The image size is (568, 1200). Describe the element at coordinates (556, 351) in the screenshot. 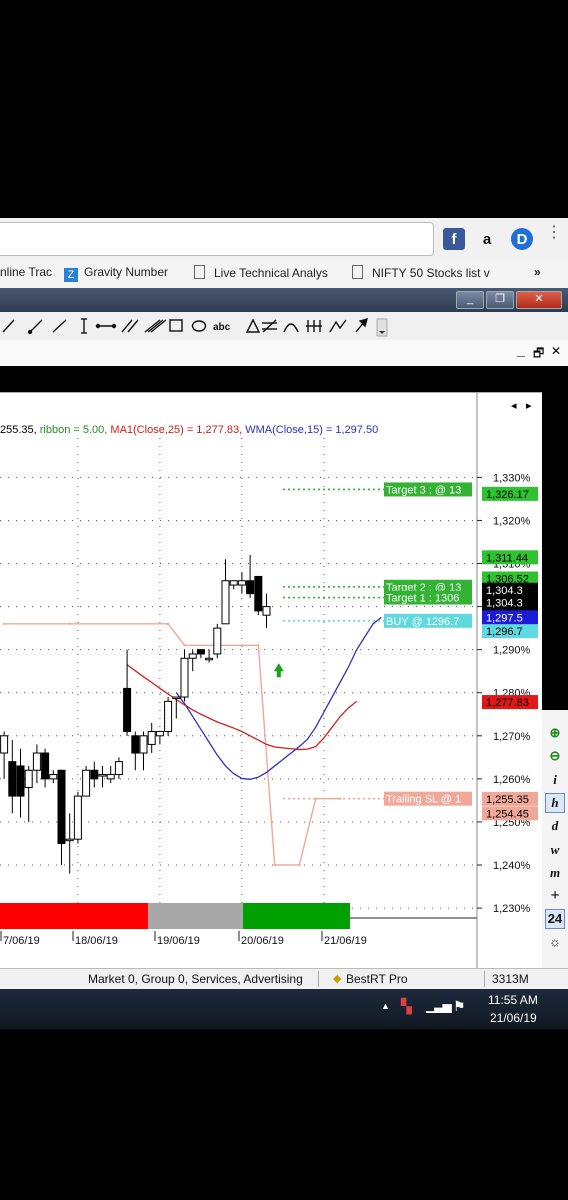

I see `chart-close-button: ✕` at that location.